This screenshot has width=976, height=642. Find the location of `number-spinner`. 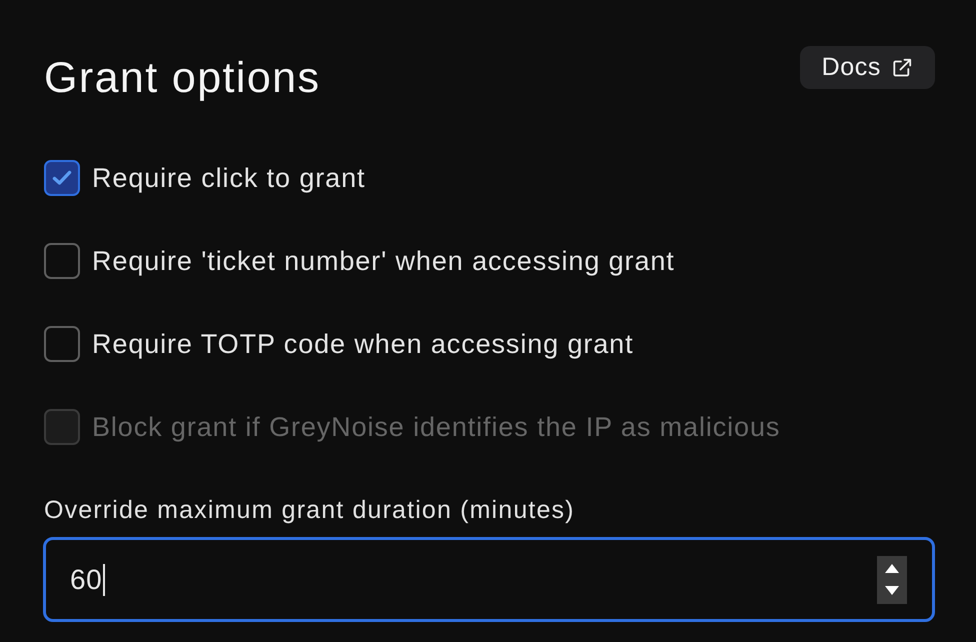

number-spinner is located at coordinates (892, 580).